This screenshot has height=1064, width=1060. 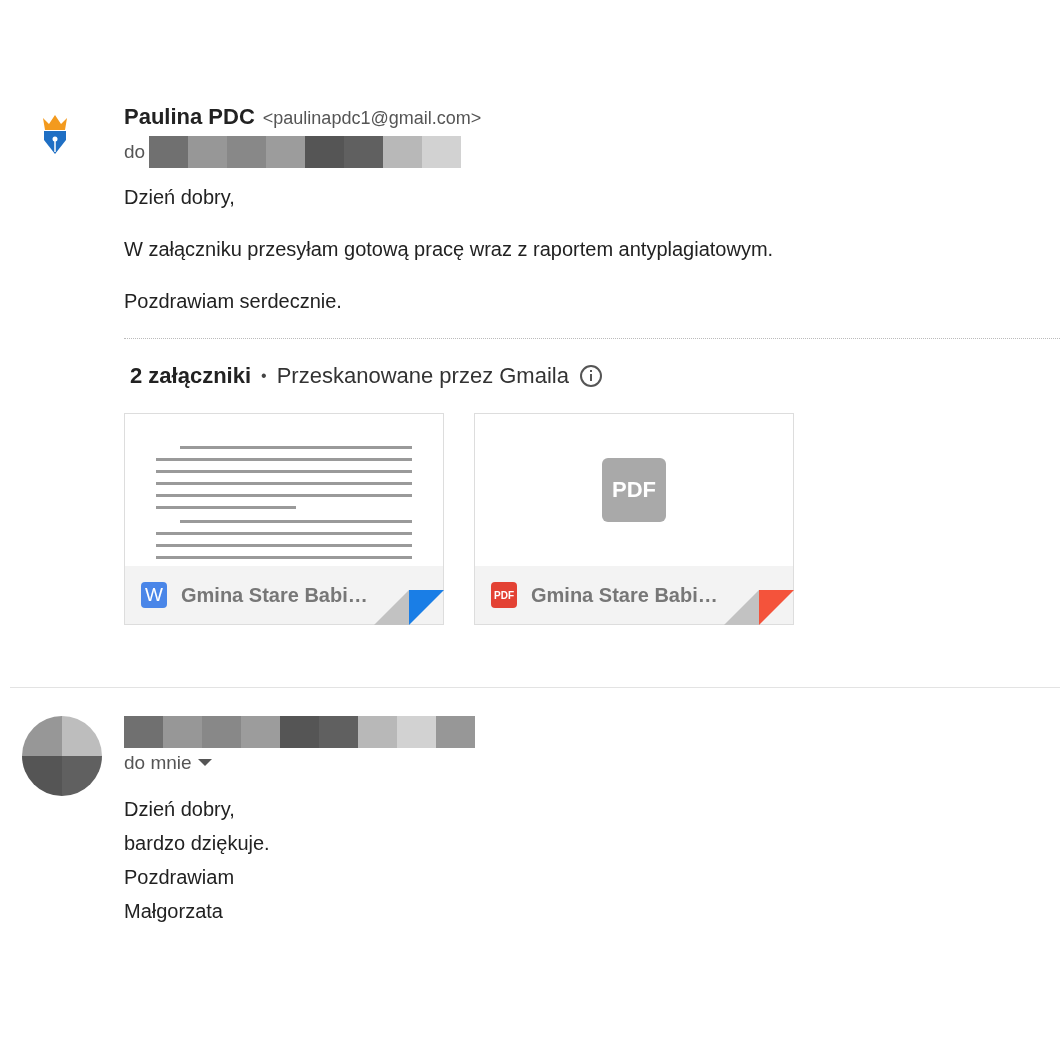 I want to click on avatar-icon, so click(x=62, y=756).